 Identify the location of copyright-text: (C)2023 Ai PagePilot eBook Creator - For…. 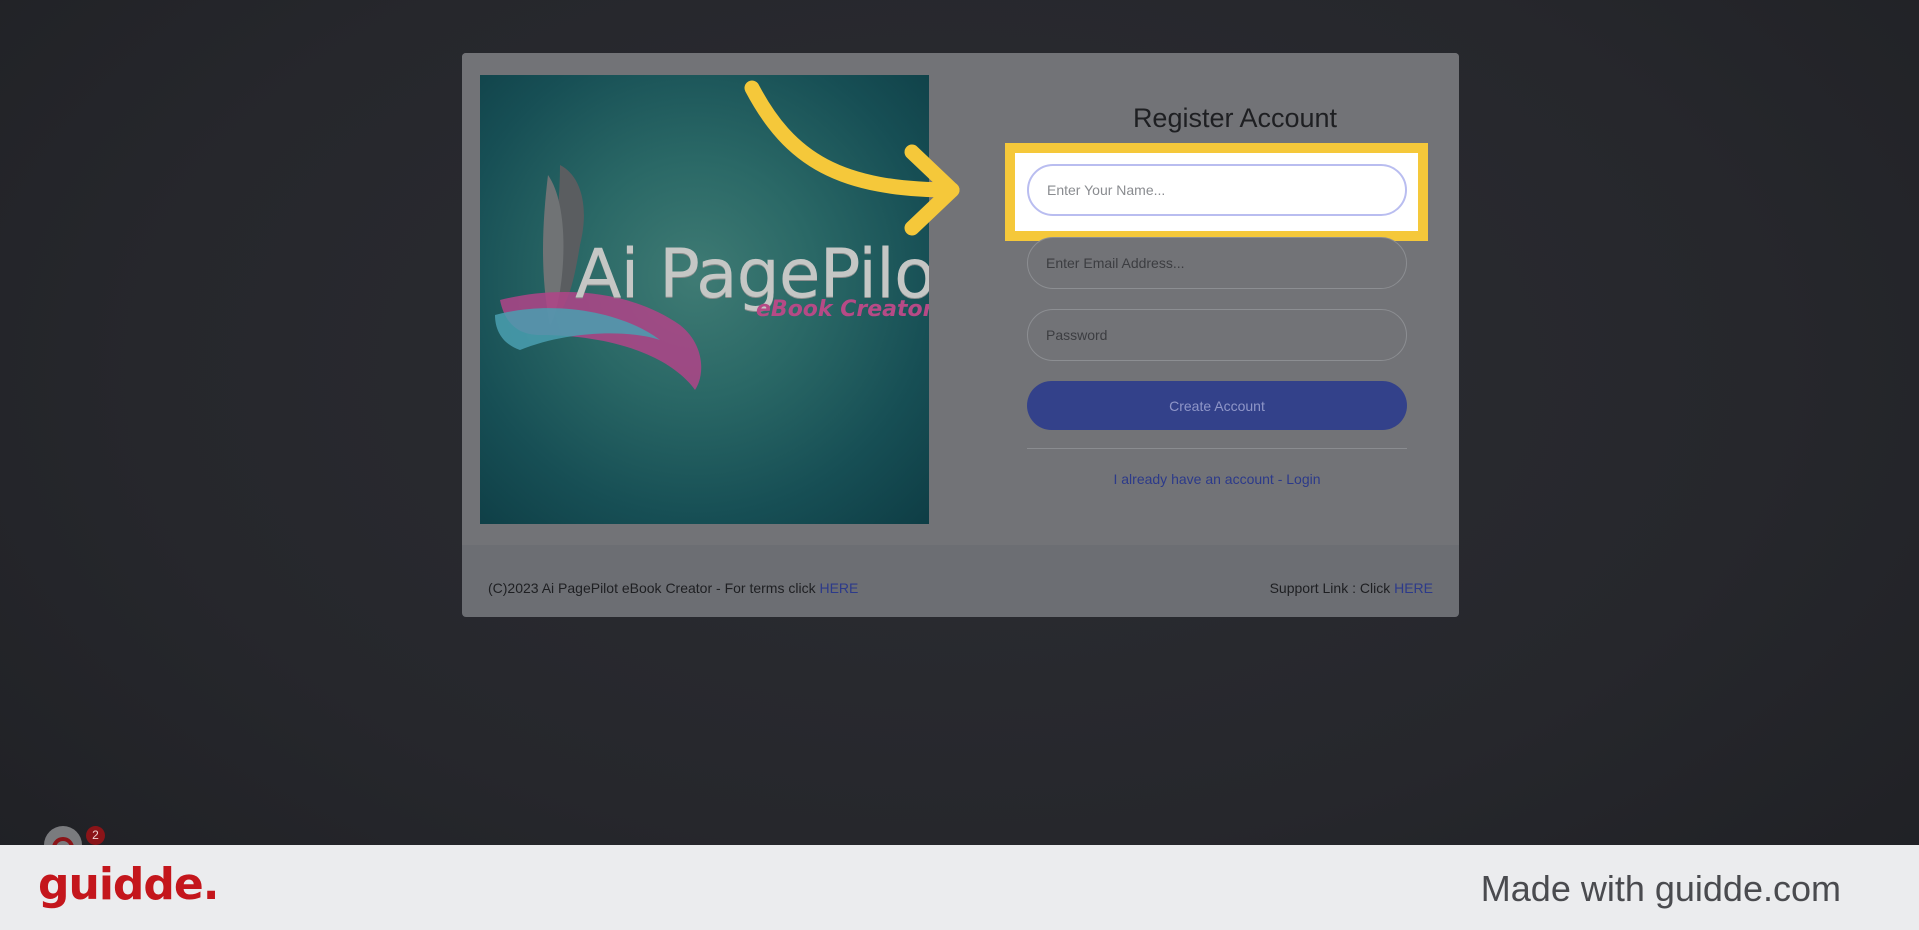
(654, 588).